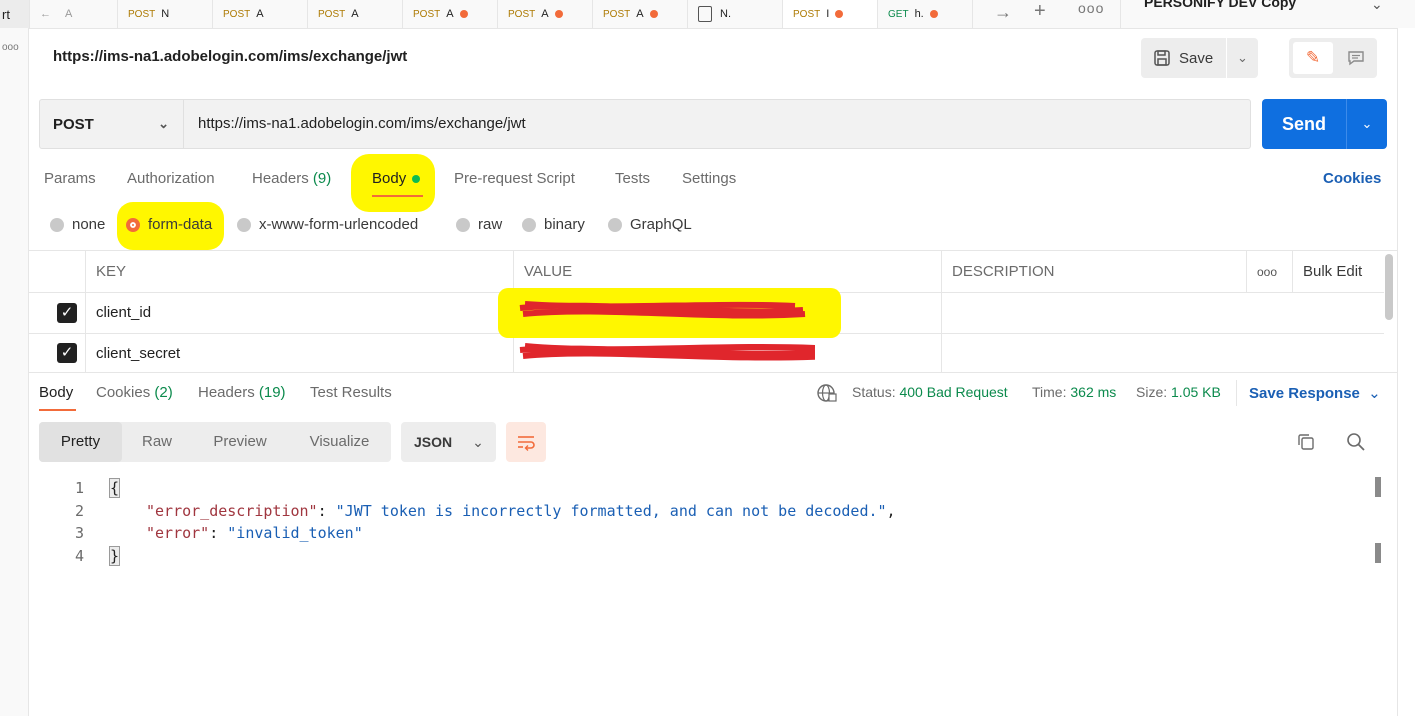  Describe the element at coordinates (74, 14) in the screenshot. I see `tab-item: ← A` at that location.